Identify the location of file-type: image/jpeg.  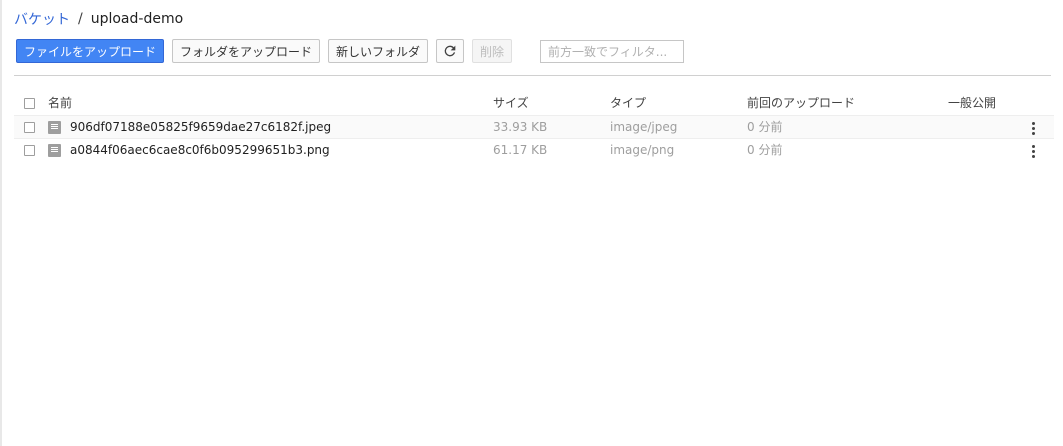
(644, 127).